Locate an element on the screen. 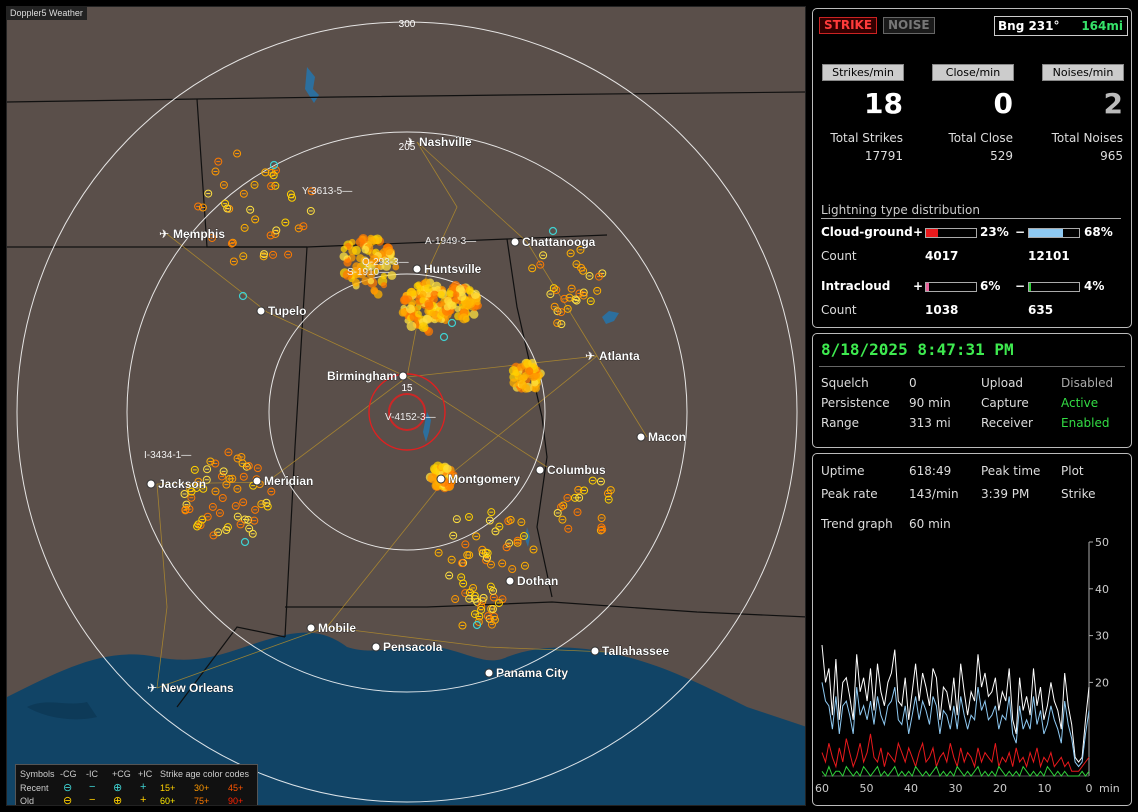 The width and height of the screenshot is (1138, 812). x-tick-label: 60 is located at coordinates (822, 788).